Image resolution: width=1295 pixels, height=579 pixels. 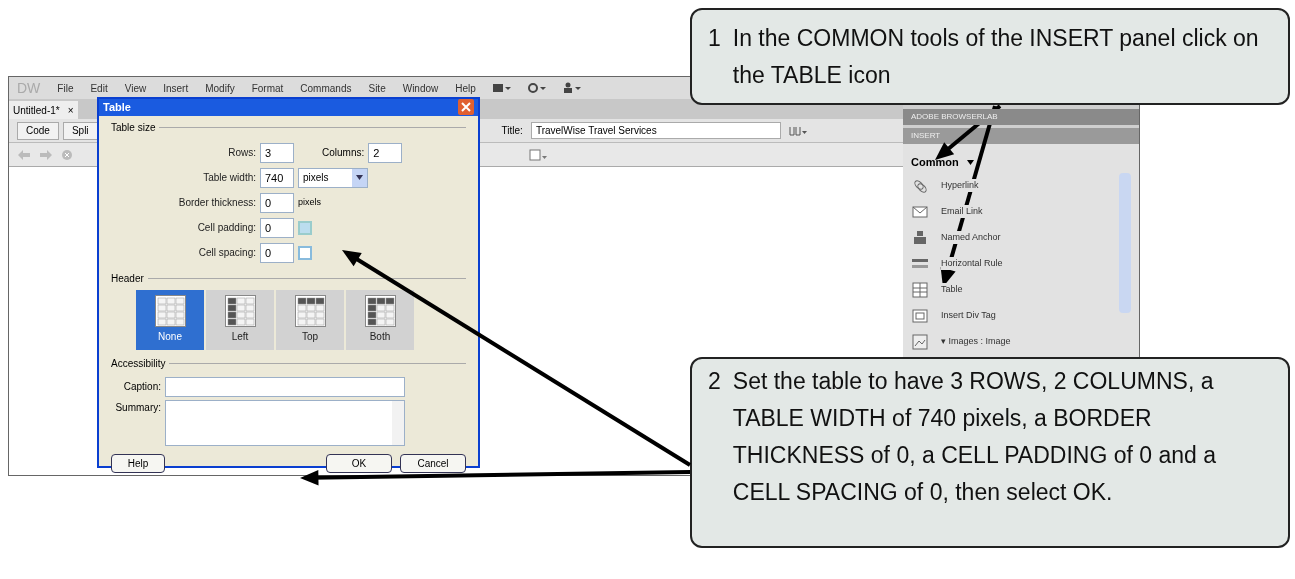 I want to click on menu-item: File, so click(x=65, y=88).